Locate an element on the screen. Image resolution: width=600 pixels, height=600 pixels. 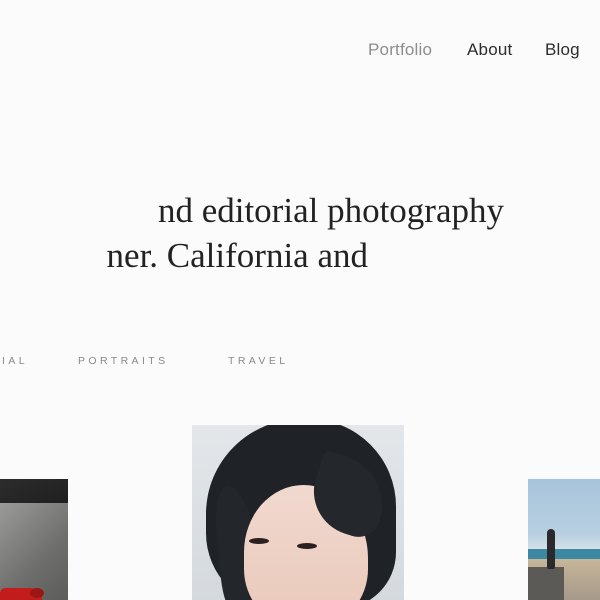
person-silhouette is located at coordinates (551, 549).